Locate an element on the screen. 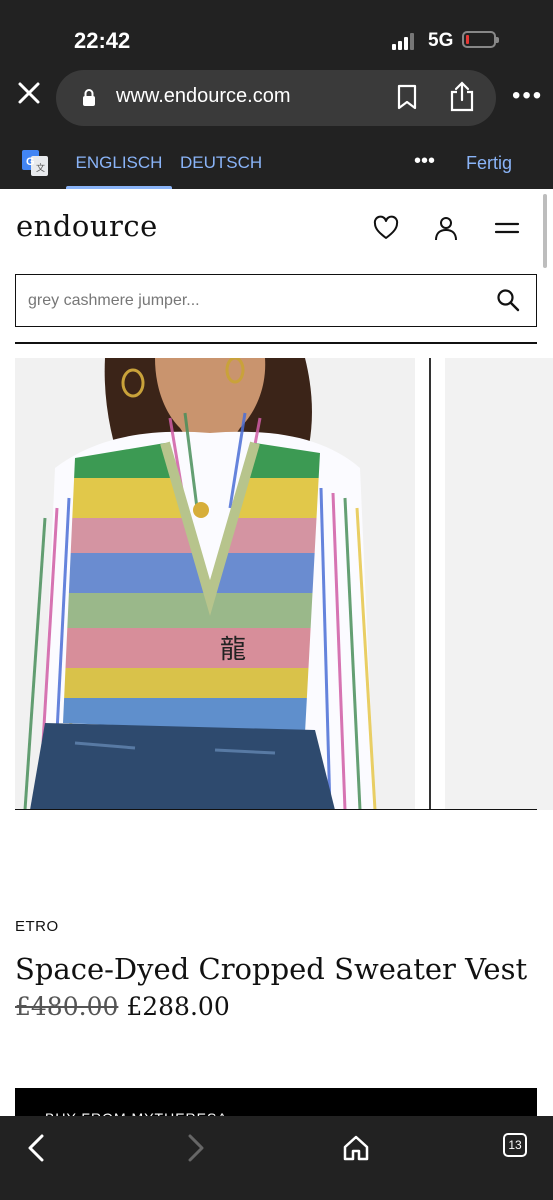 The image size is (553, 1200). site-logo: endource is located at coordinates (87, 226).